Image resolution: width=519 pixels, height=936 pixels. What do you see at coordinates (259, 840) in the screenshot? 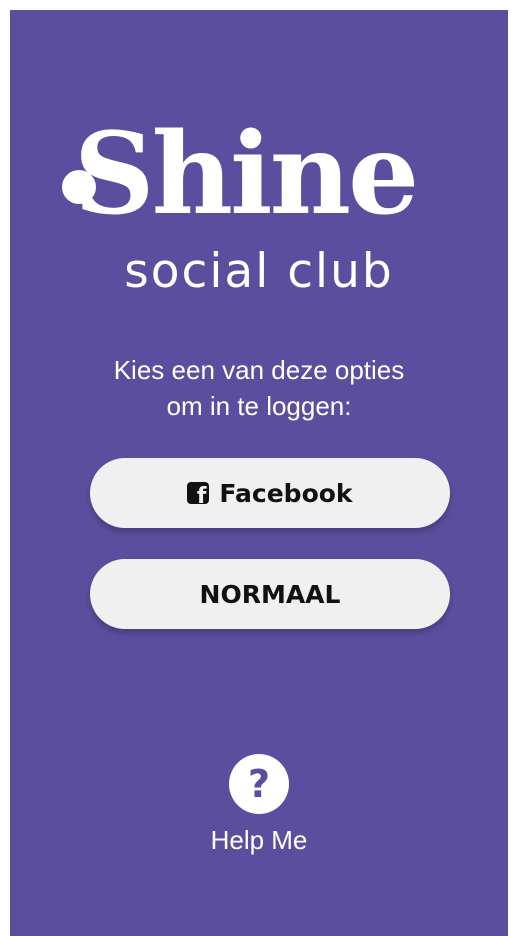
I see `help-me-label: Help Me` at bounding box center [259, 840].